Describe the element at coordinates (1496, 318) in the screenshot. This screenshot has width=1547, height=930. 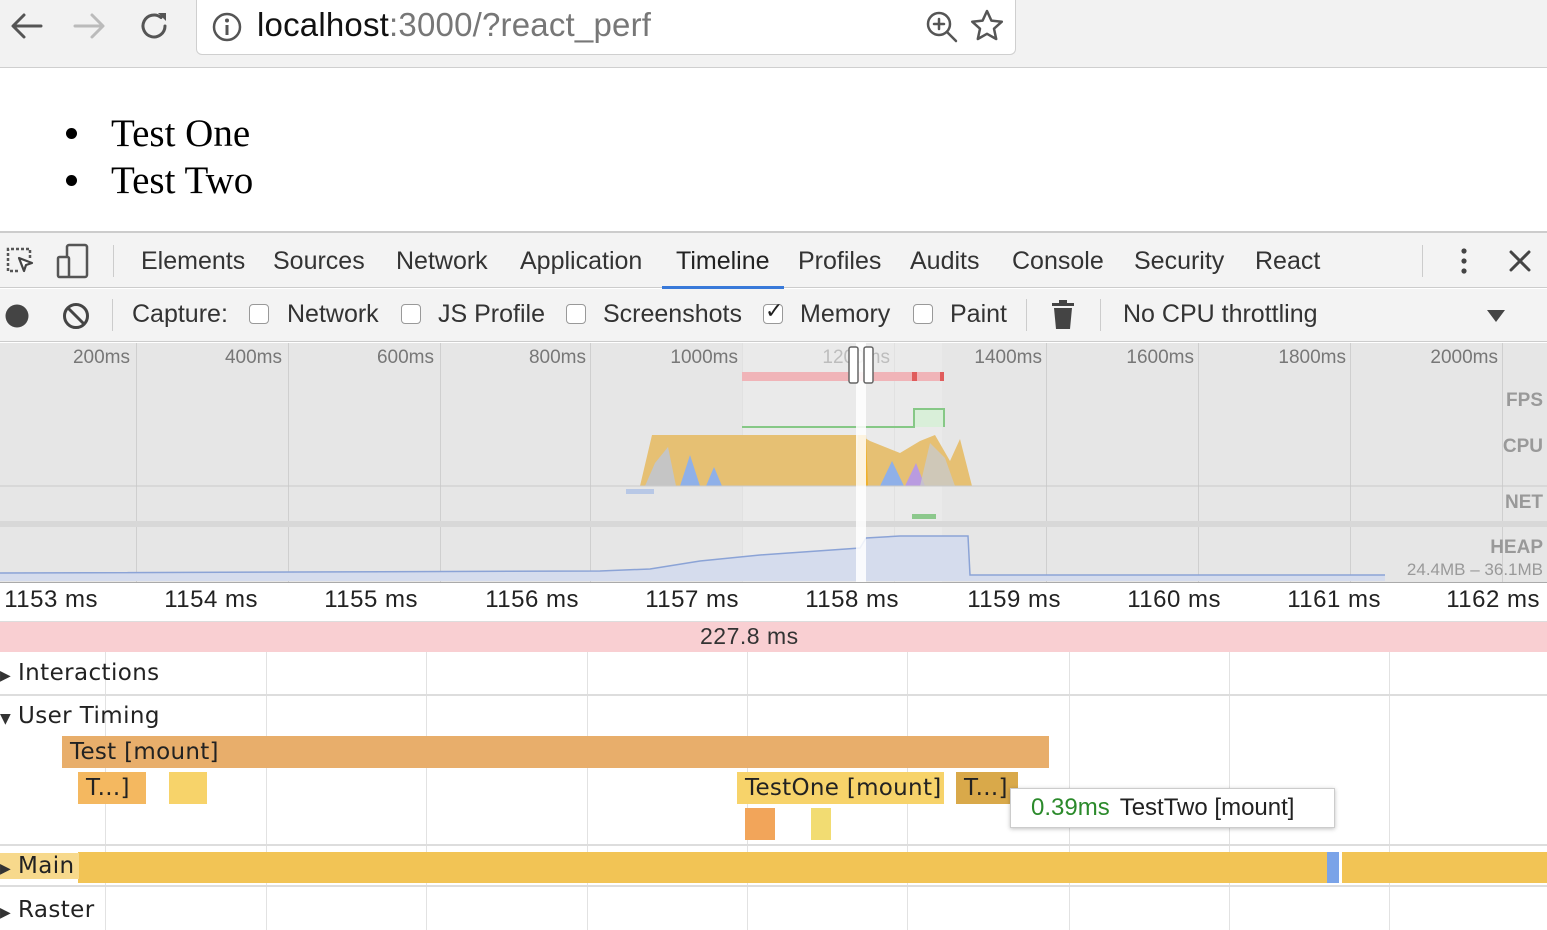
I see `chevron-down-icon` at that location.